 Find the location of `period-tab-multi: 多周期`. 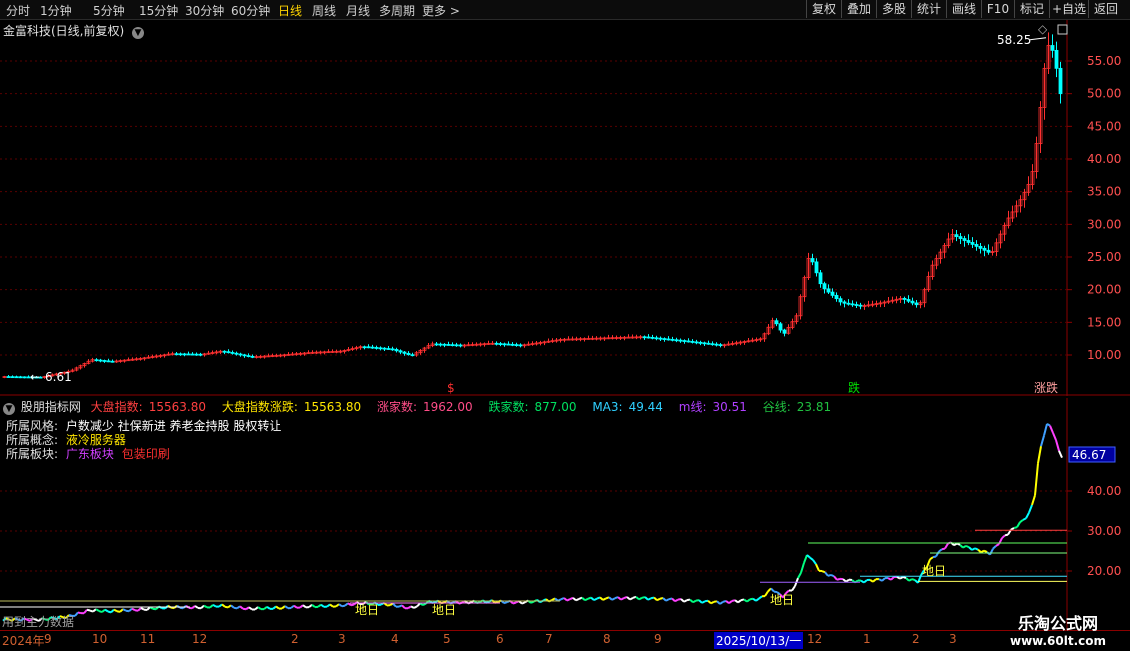

period-tab-multi: 多周期 is located at coordinates (397, 10).